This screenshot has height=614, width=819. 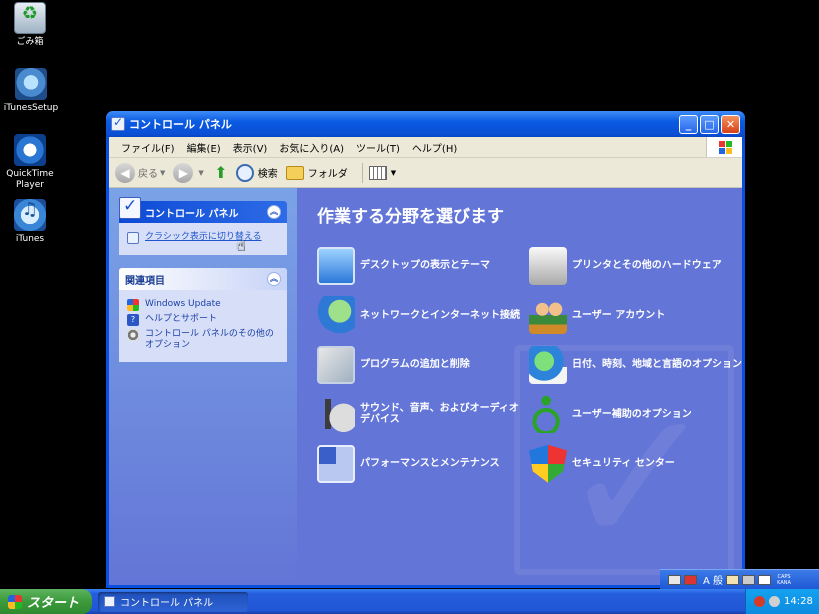 I want to click on windows-update-link: Windows Update, so click(x=203, y=305).